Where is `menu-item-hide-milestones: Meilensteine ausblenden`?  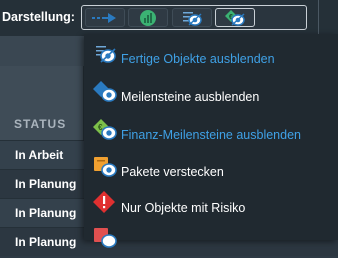
menu-item-hide-milestones: Meilensteine ausblenden is located at coordinates (211, 94).